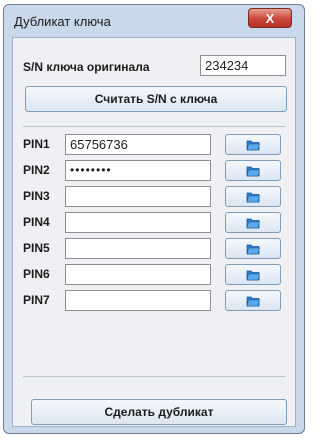  What do you see at coordinates (270, 18) in the screenshot?
I see `close-button: X` at bounding box center [270, 18].